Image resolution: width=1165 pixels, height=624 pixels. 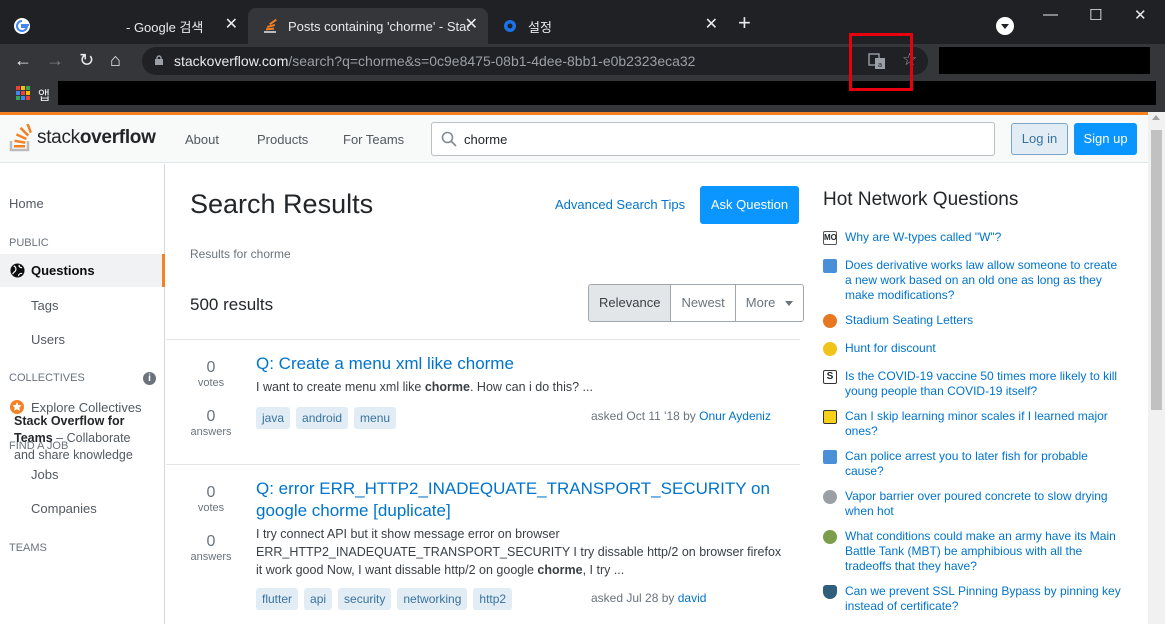 What do you see at coordinates (165, 27) in the screenshot?
I see `tab-title: - Google 검색` at bounding box center [165, 27].